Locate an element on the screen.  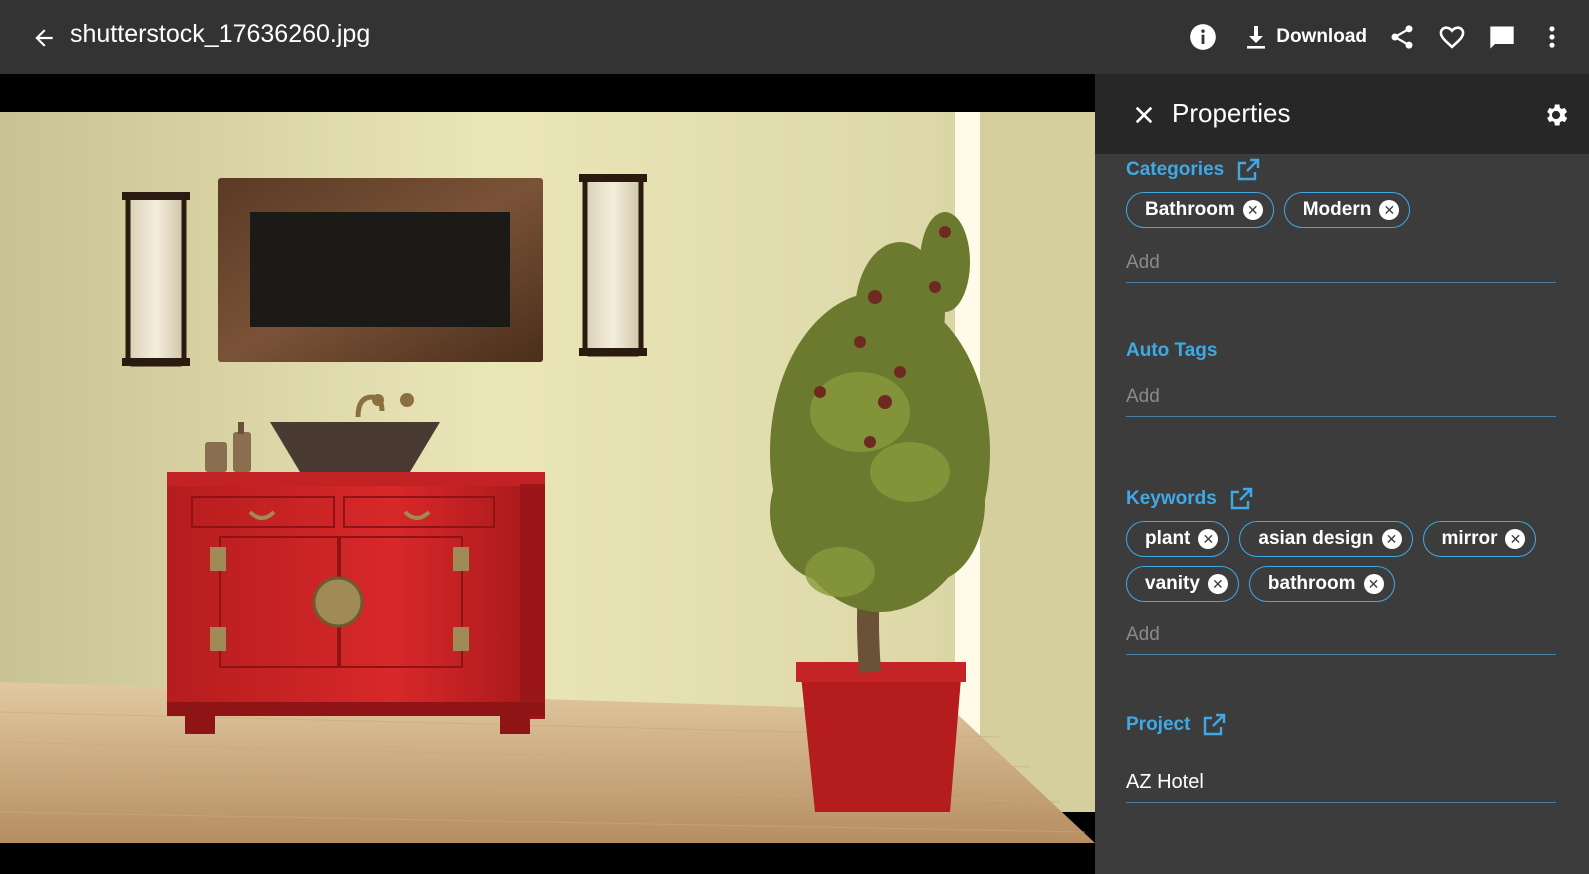
settings-button is located at coordinates (1556, 115).